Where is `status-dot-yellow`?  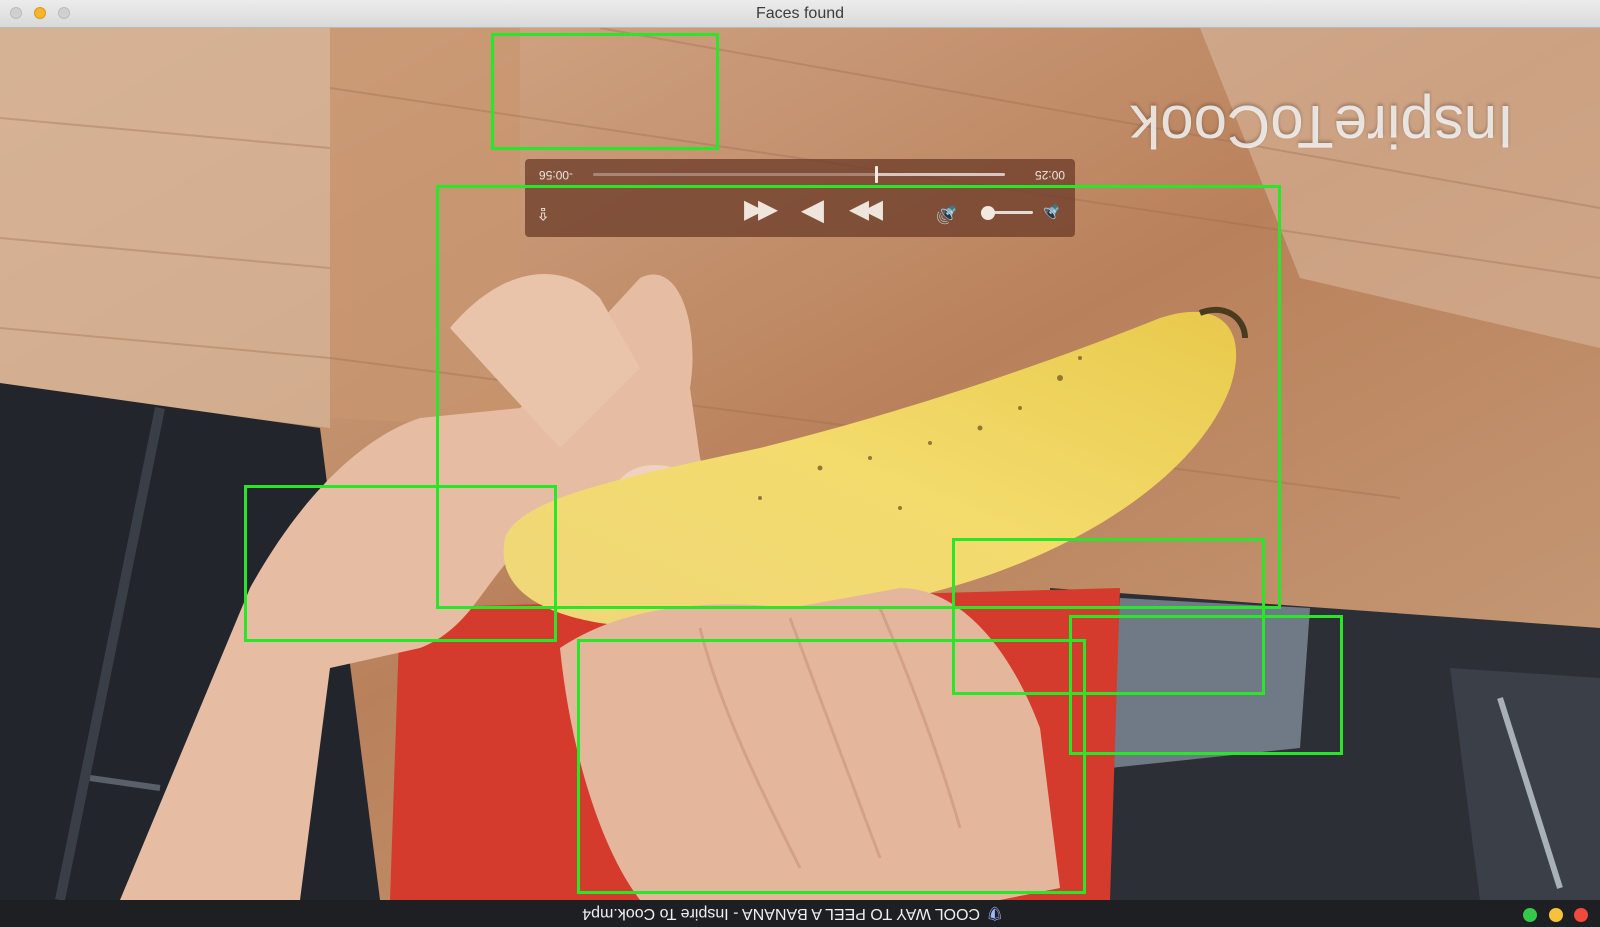
status-dot-yellow is located at coordinates (1556, 915).